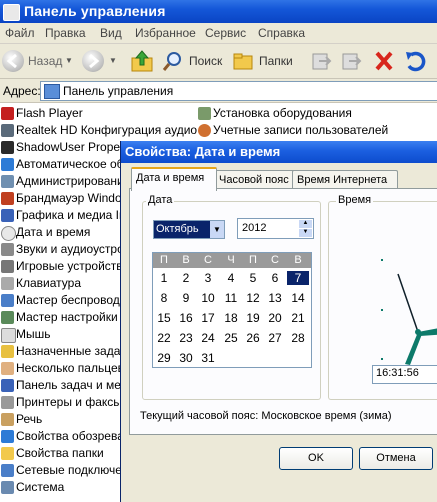 This screenshot has height=502, width=437. What do you see at coordinates (345, 179) in the screenshot?
I see `tab-internet-time: Время Интернета` at bounding box center [345, 179].